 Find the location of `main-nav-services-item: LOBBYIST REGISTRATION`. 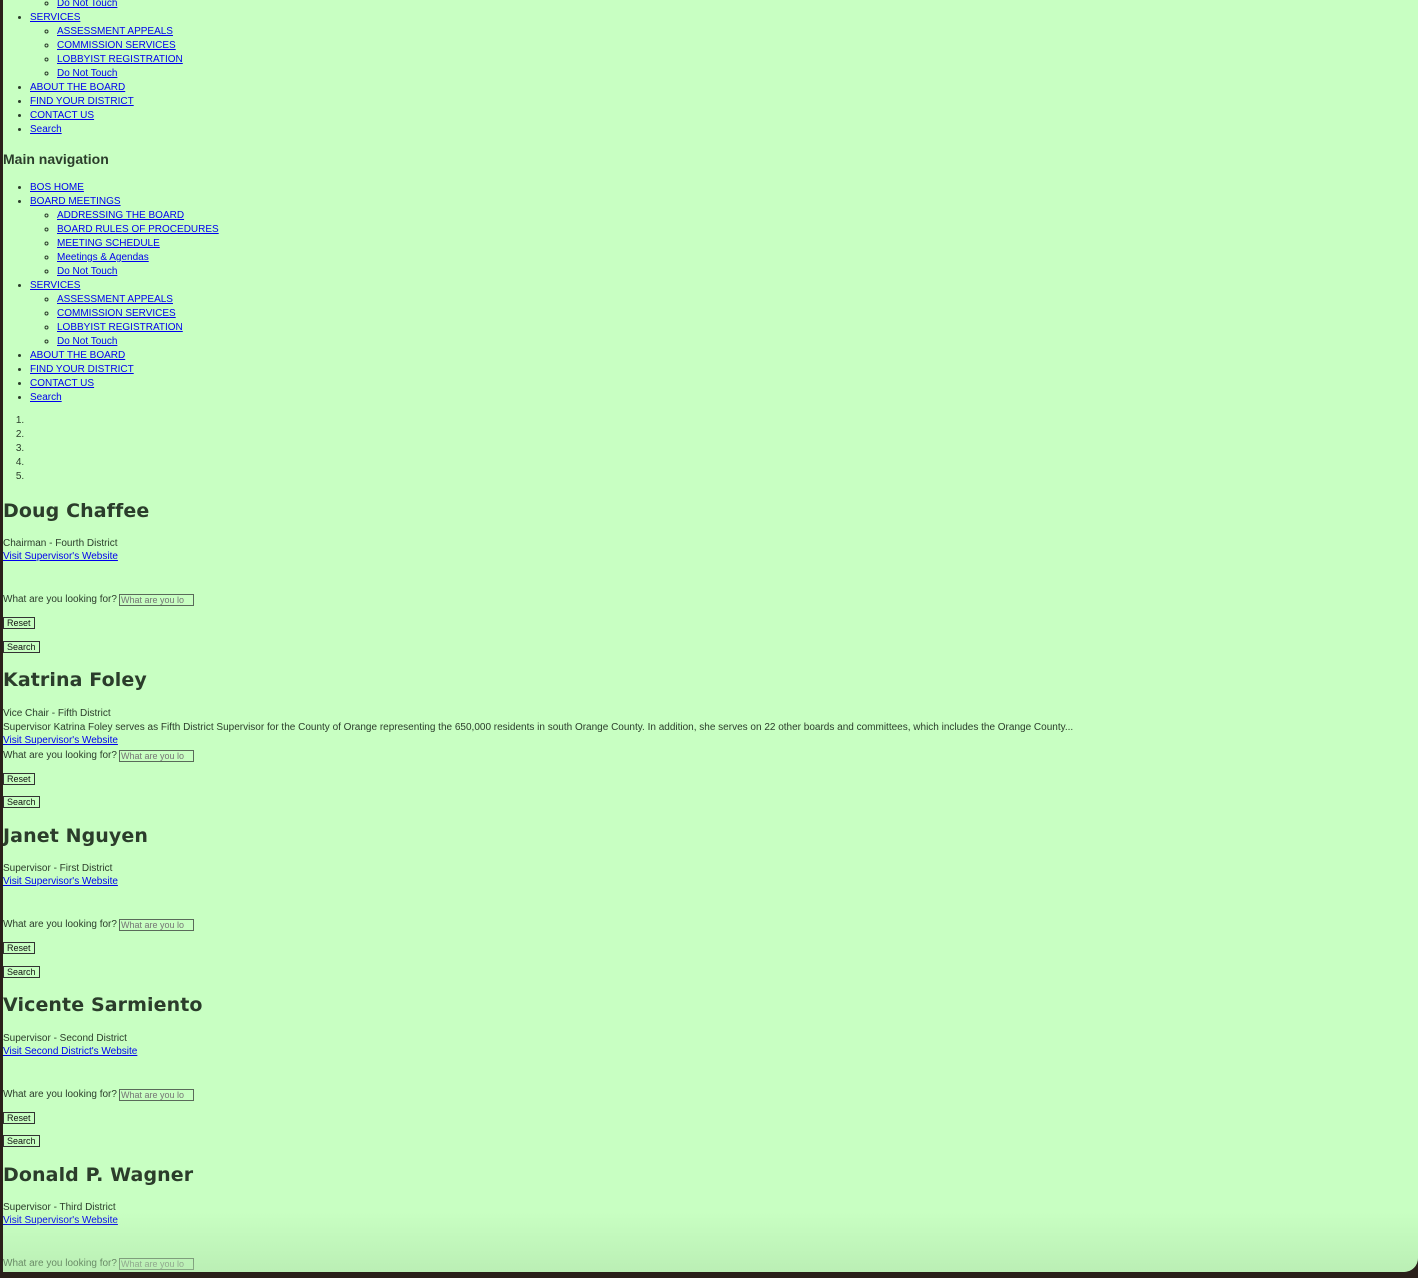

main-nav-services-item: LOBBYIST REGISTRATION is located at coordinates (230, 328).